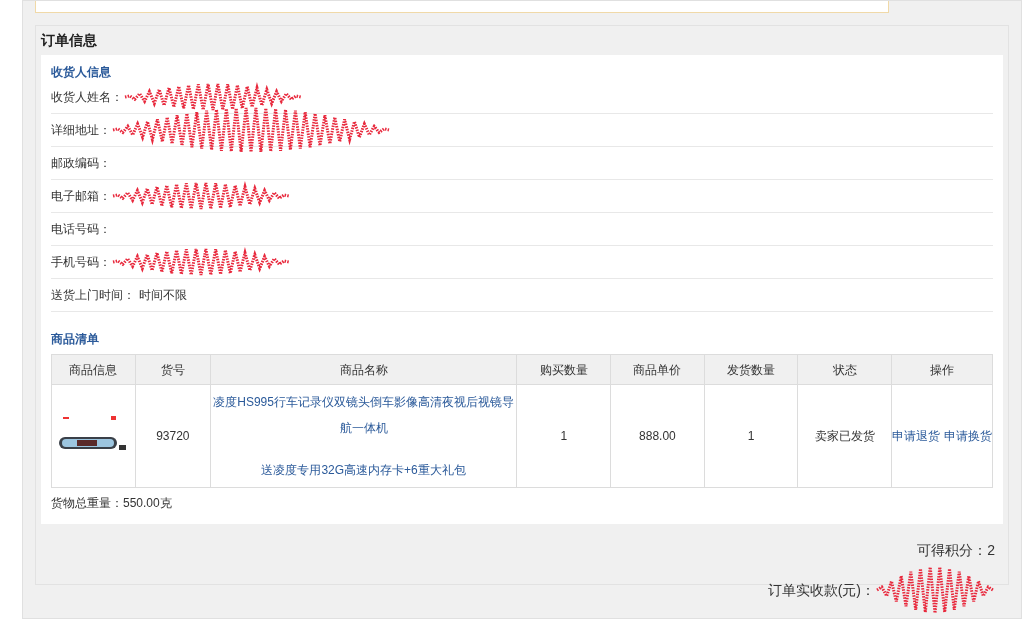 This screenshot has width=1031, height=637. Describe the element at coordinates (173, 369) in the screenshot. I see `column-header: 货号` at that location.